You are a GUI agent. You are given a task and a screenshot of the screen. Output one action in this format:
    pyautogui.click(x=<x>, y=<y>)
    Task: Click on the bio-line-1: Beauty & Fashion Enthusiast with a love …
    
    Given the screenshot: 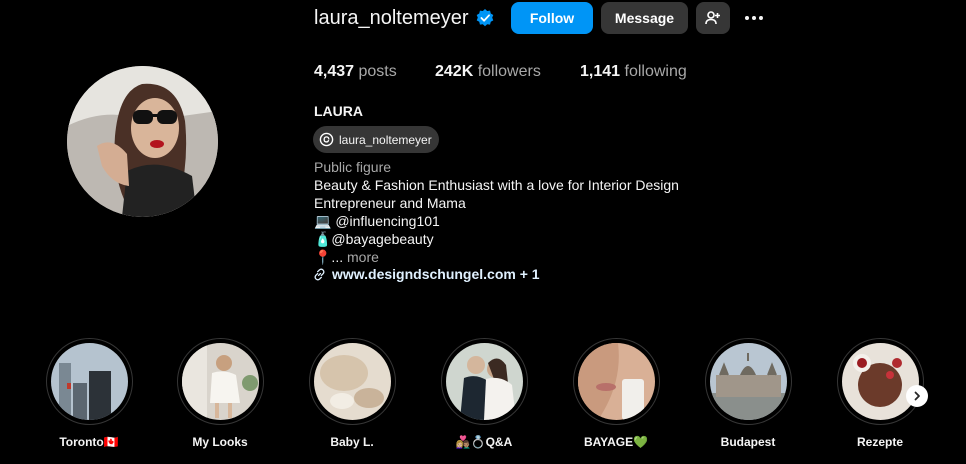 What is the action you would take?
    pyautogui.click(x=496, y=185)
    